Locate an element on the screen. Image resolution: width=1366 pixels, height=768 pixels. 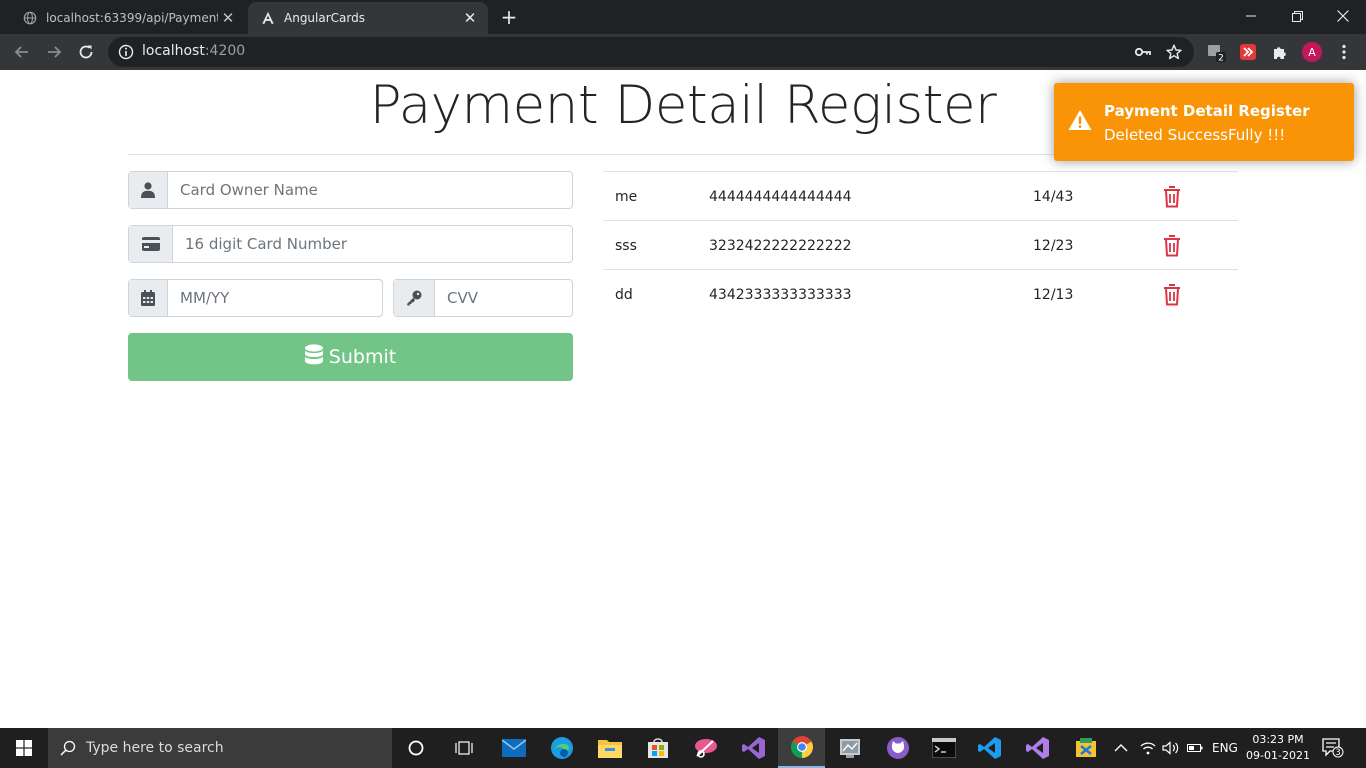
github-desktop-icon is located at coordinates (897, 748).